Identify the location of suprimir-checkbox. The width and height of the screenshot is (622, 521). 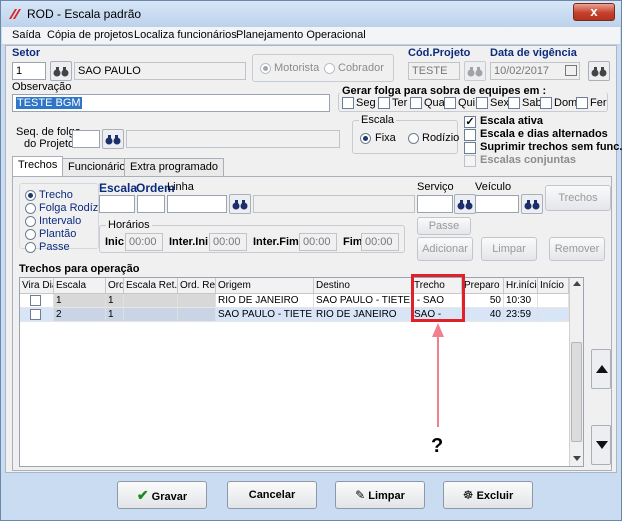
(470, 148).